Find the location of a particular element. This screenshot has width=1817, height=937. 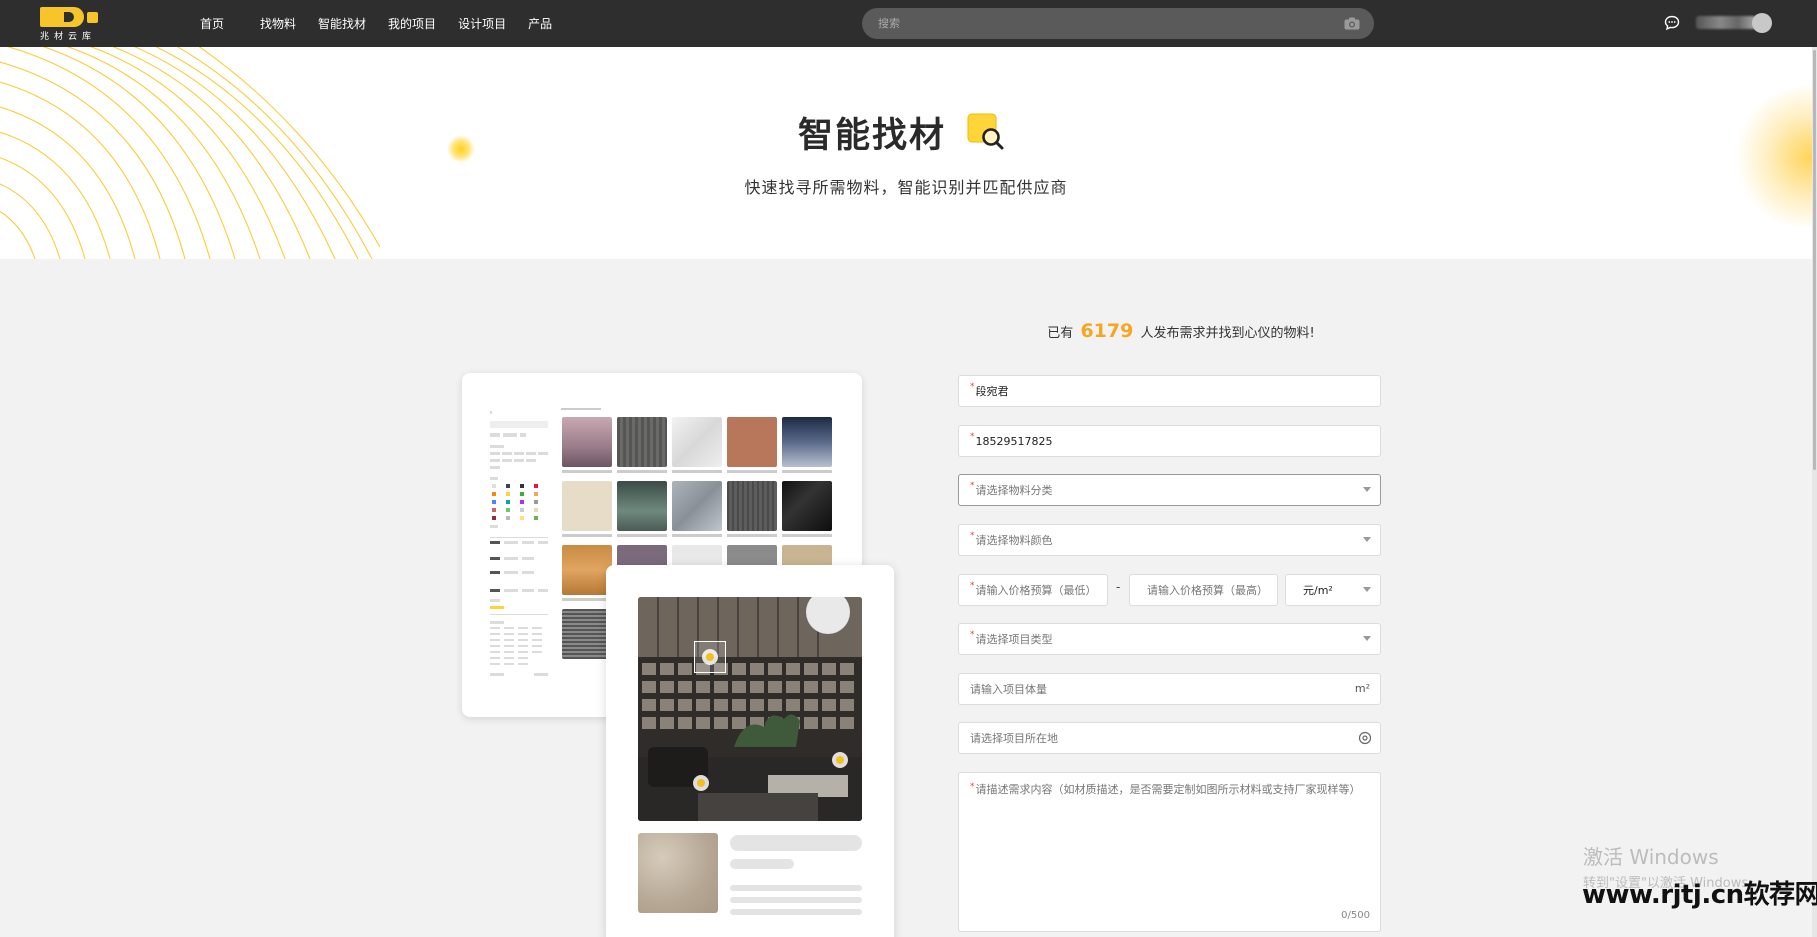

name-field: * 段宛君 is located at coordinates (1169, 391).